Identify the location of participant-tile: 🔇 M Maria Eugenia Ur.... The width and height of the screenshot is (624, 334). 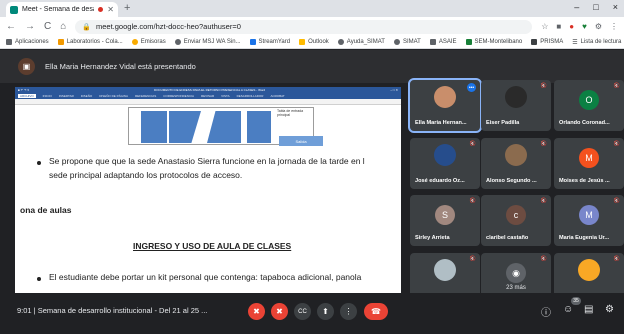
(589, 220).